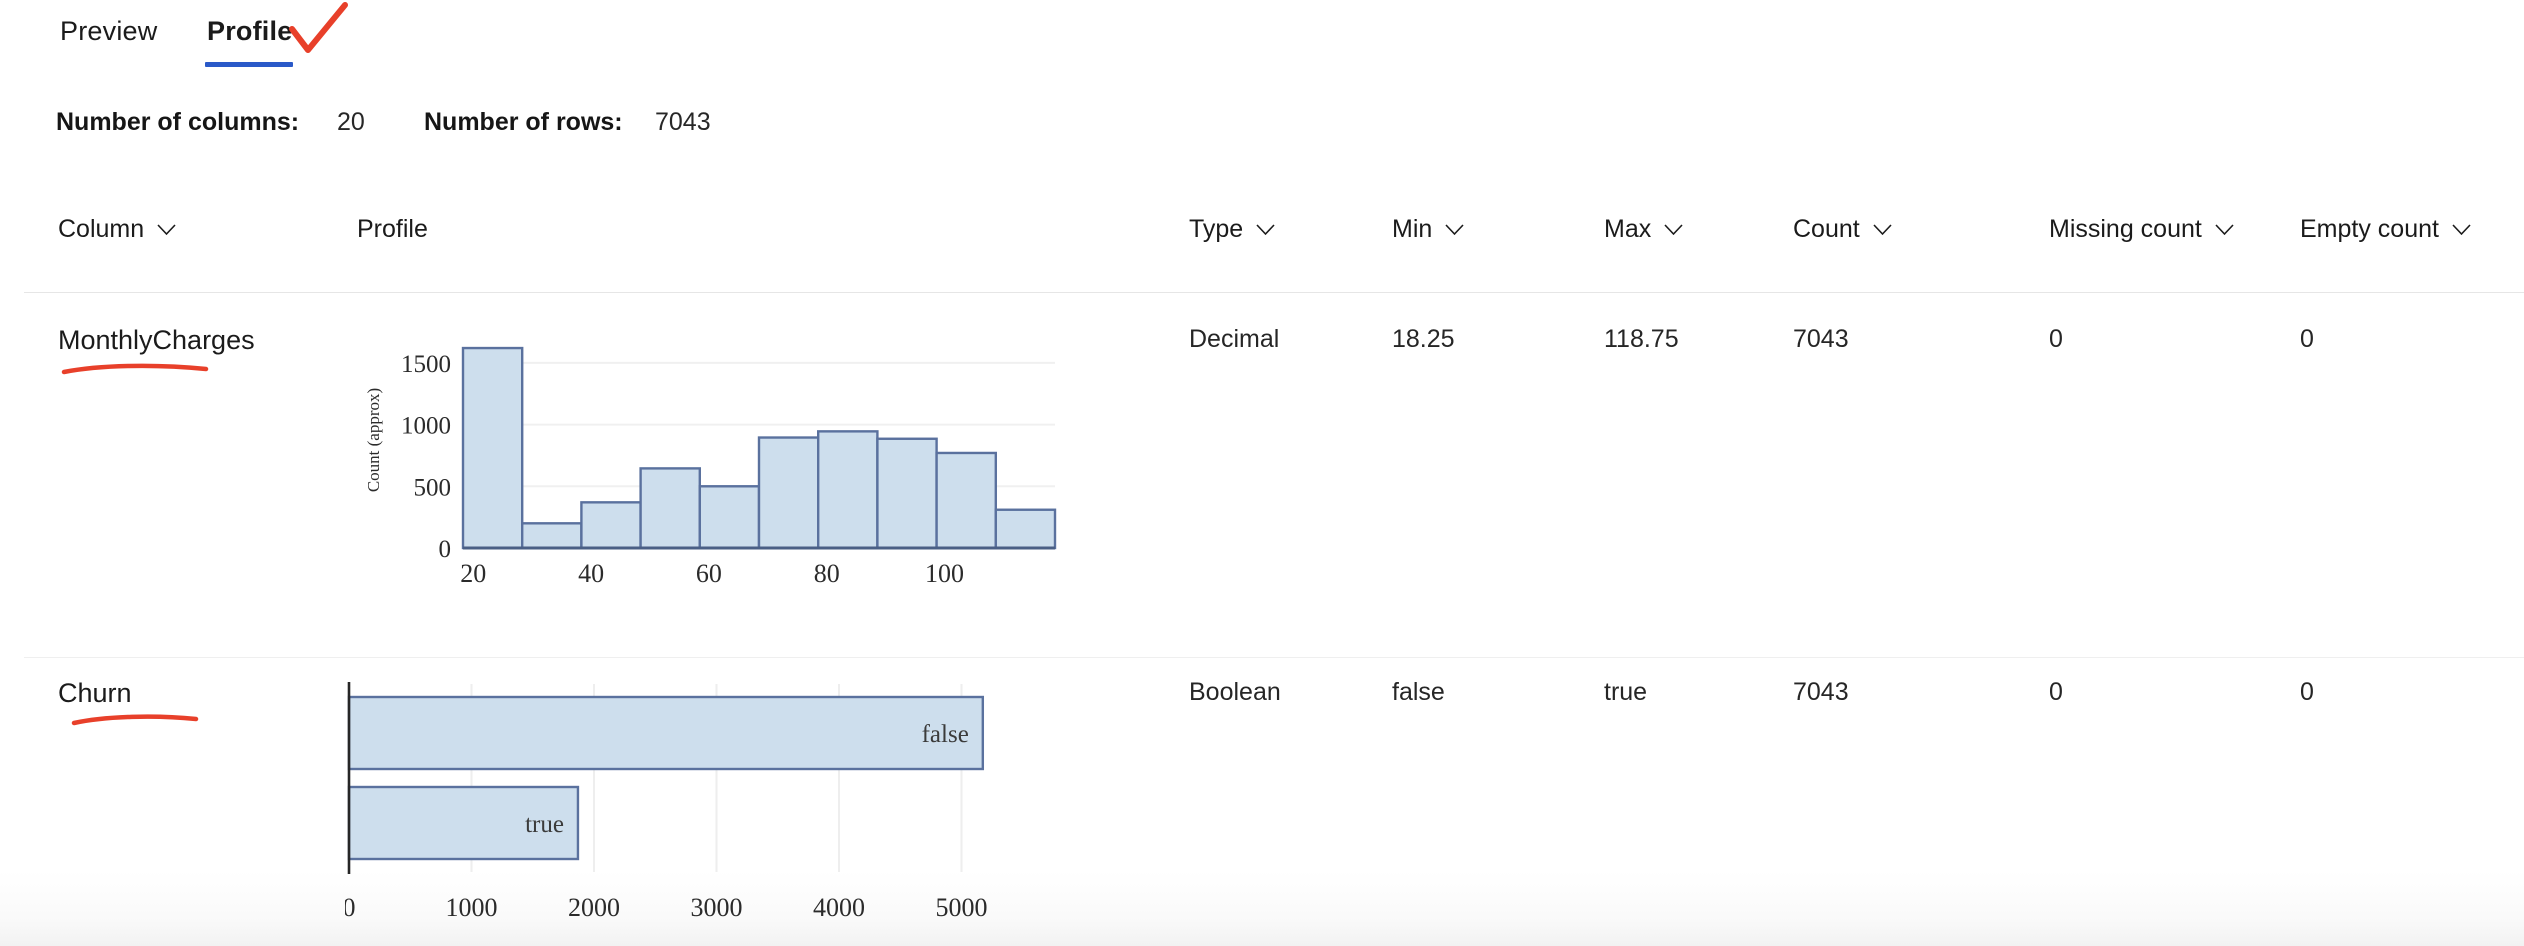 The width and height of the screenshot is (2524, 946). I want to click on number-of-rows-value: 7043, so click(683, 122).